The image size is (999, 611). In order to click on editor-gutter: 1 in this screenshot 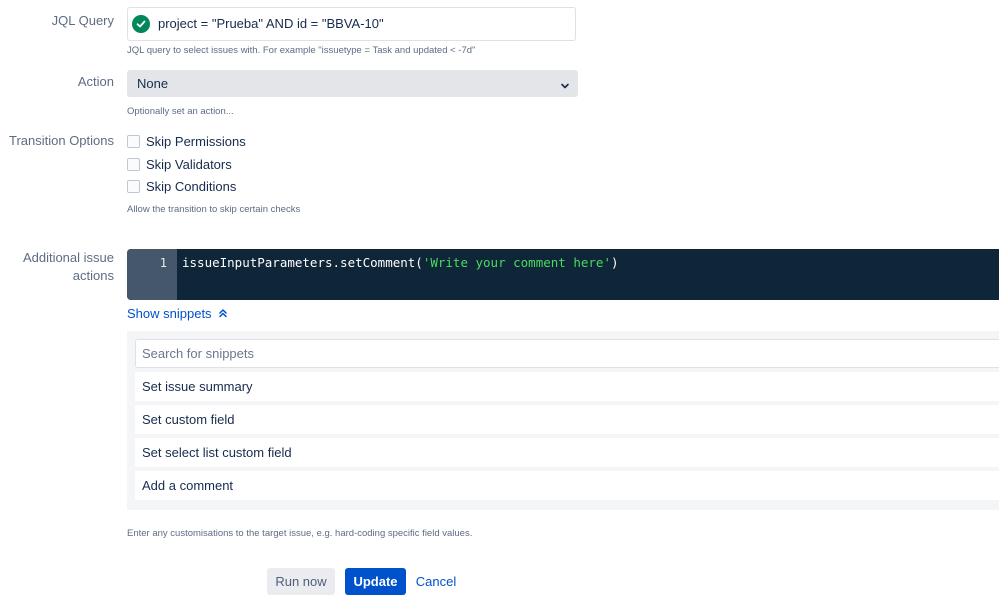, I will do `click(152, 274)`.